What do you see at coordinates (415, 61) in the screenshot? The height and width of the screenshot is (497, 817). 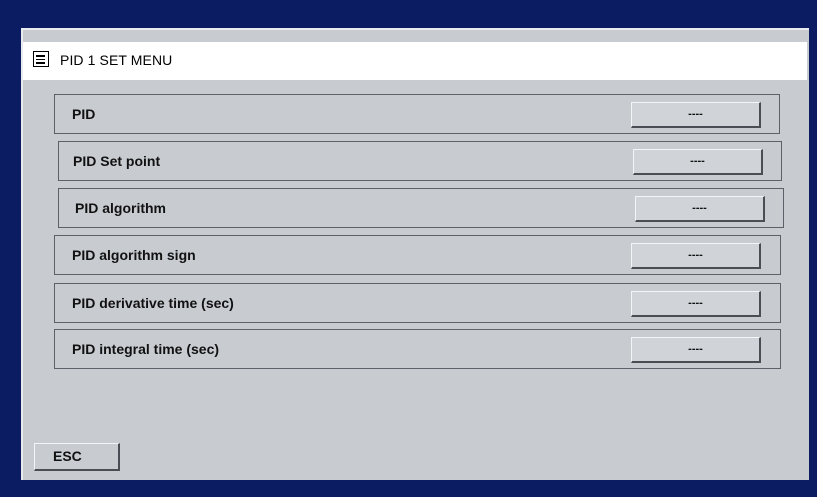 I see `menu-header: PID 1 SET MENU` at bounding box center [415, 61].